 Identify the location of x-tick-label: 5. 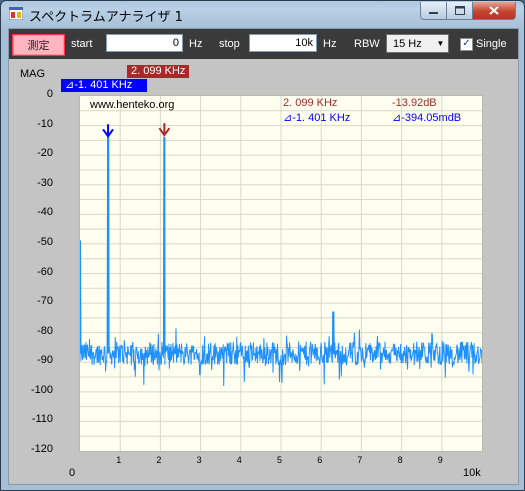
(280, 460).